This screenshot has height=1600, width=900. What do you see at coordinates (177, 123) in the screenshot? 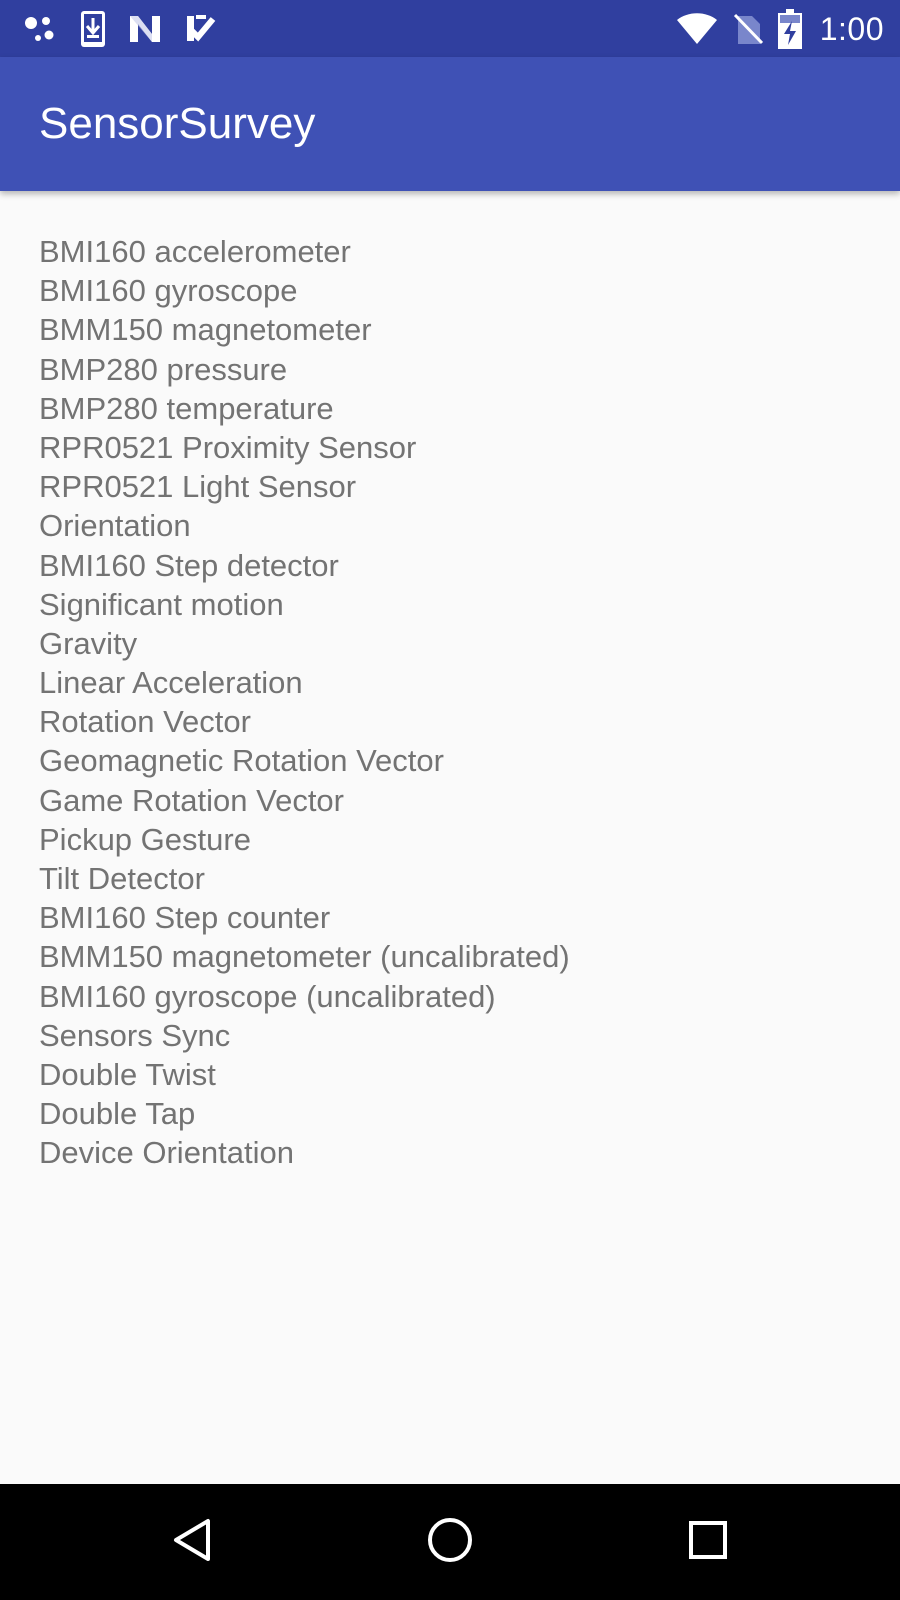
I see `app-title: SensorSurvey` at bounding box center [177, 123].